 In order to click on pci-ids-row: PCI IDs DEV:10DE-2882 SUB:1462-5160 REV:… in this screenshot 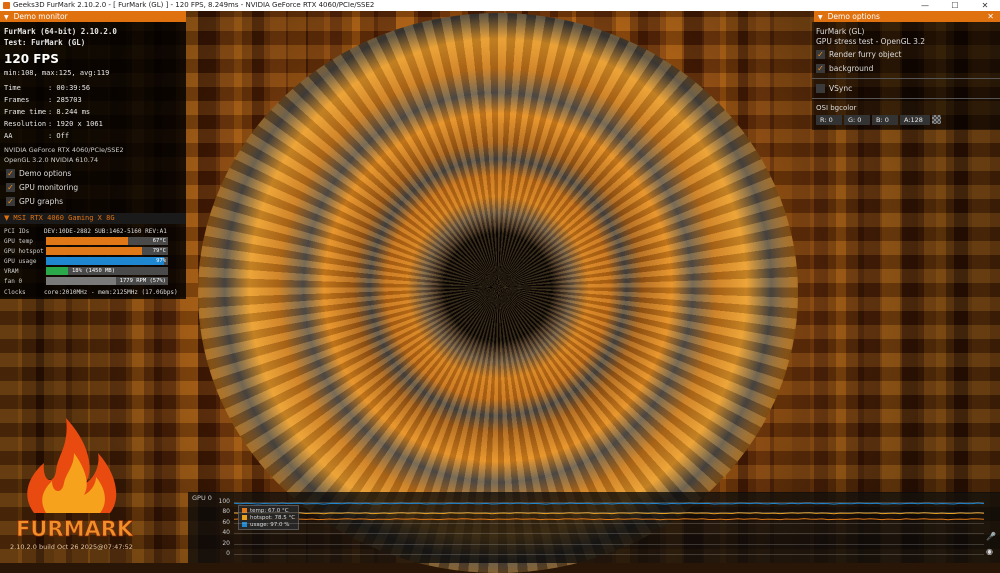, I will do `click(85, 231)`.